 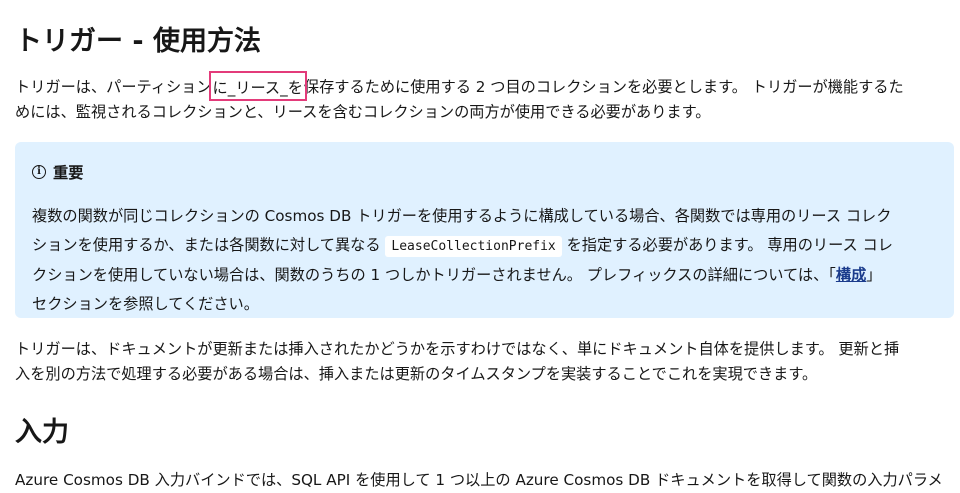 I want to click on page-title: トリガー - 使用方法, so click(x=138, y=41).